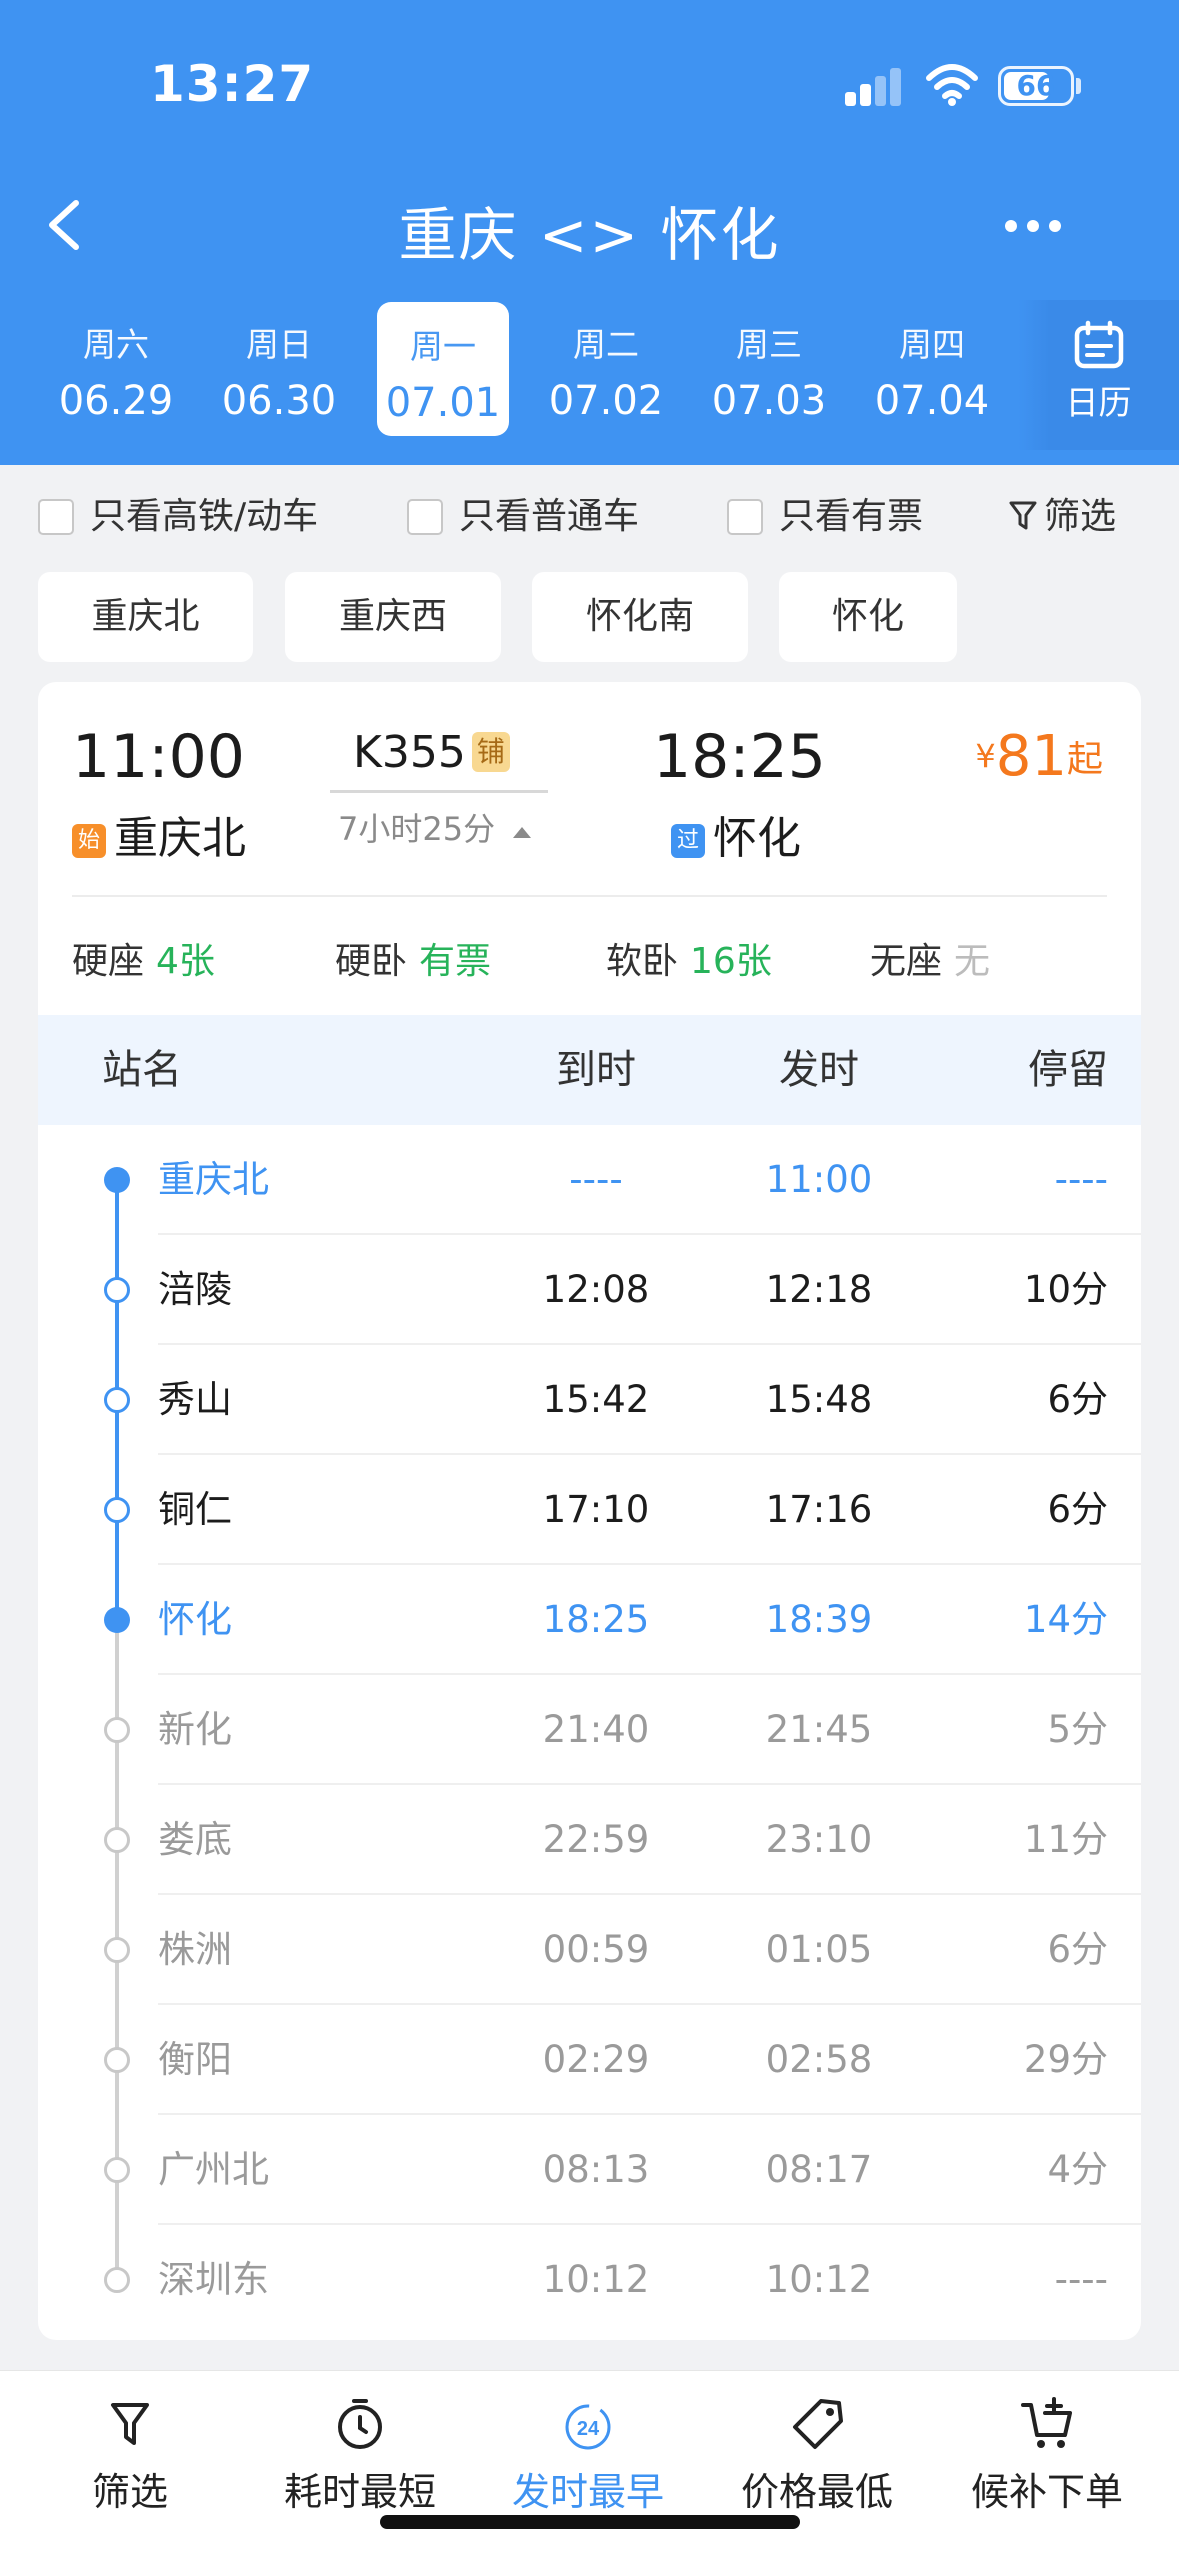  What do you see at coordinates (589, 962) in the screenshot?
I see `seat-availability: 硬座 4张 硬卧 有票 软卧 16张 无座无` at bounding box center [589, 962].